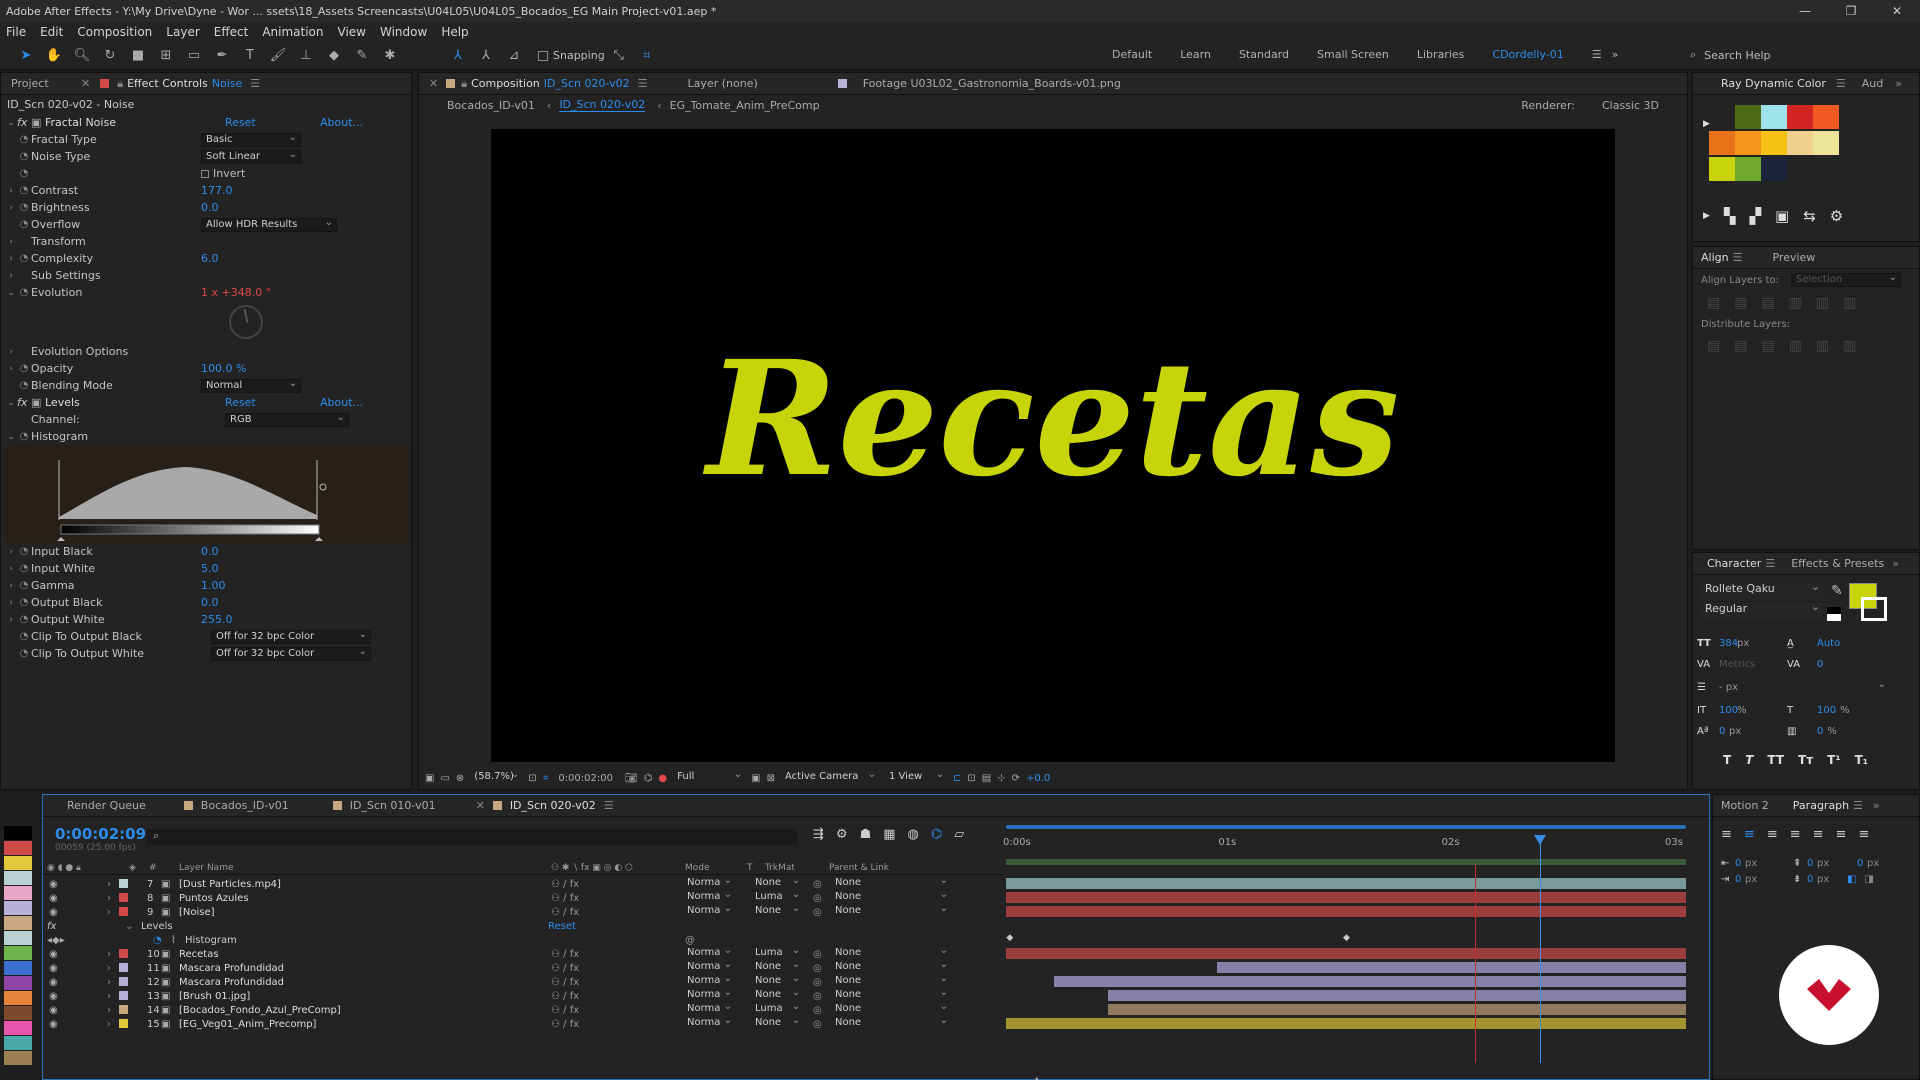 The height and width of the screenshot is (1080, 1920). What do you see at coordinates (1441, 54) in the screenshot?
I see `workspace-libraries: Libraries` at bounding box center [1441, 54].